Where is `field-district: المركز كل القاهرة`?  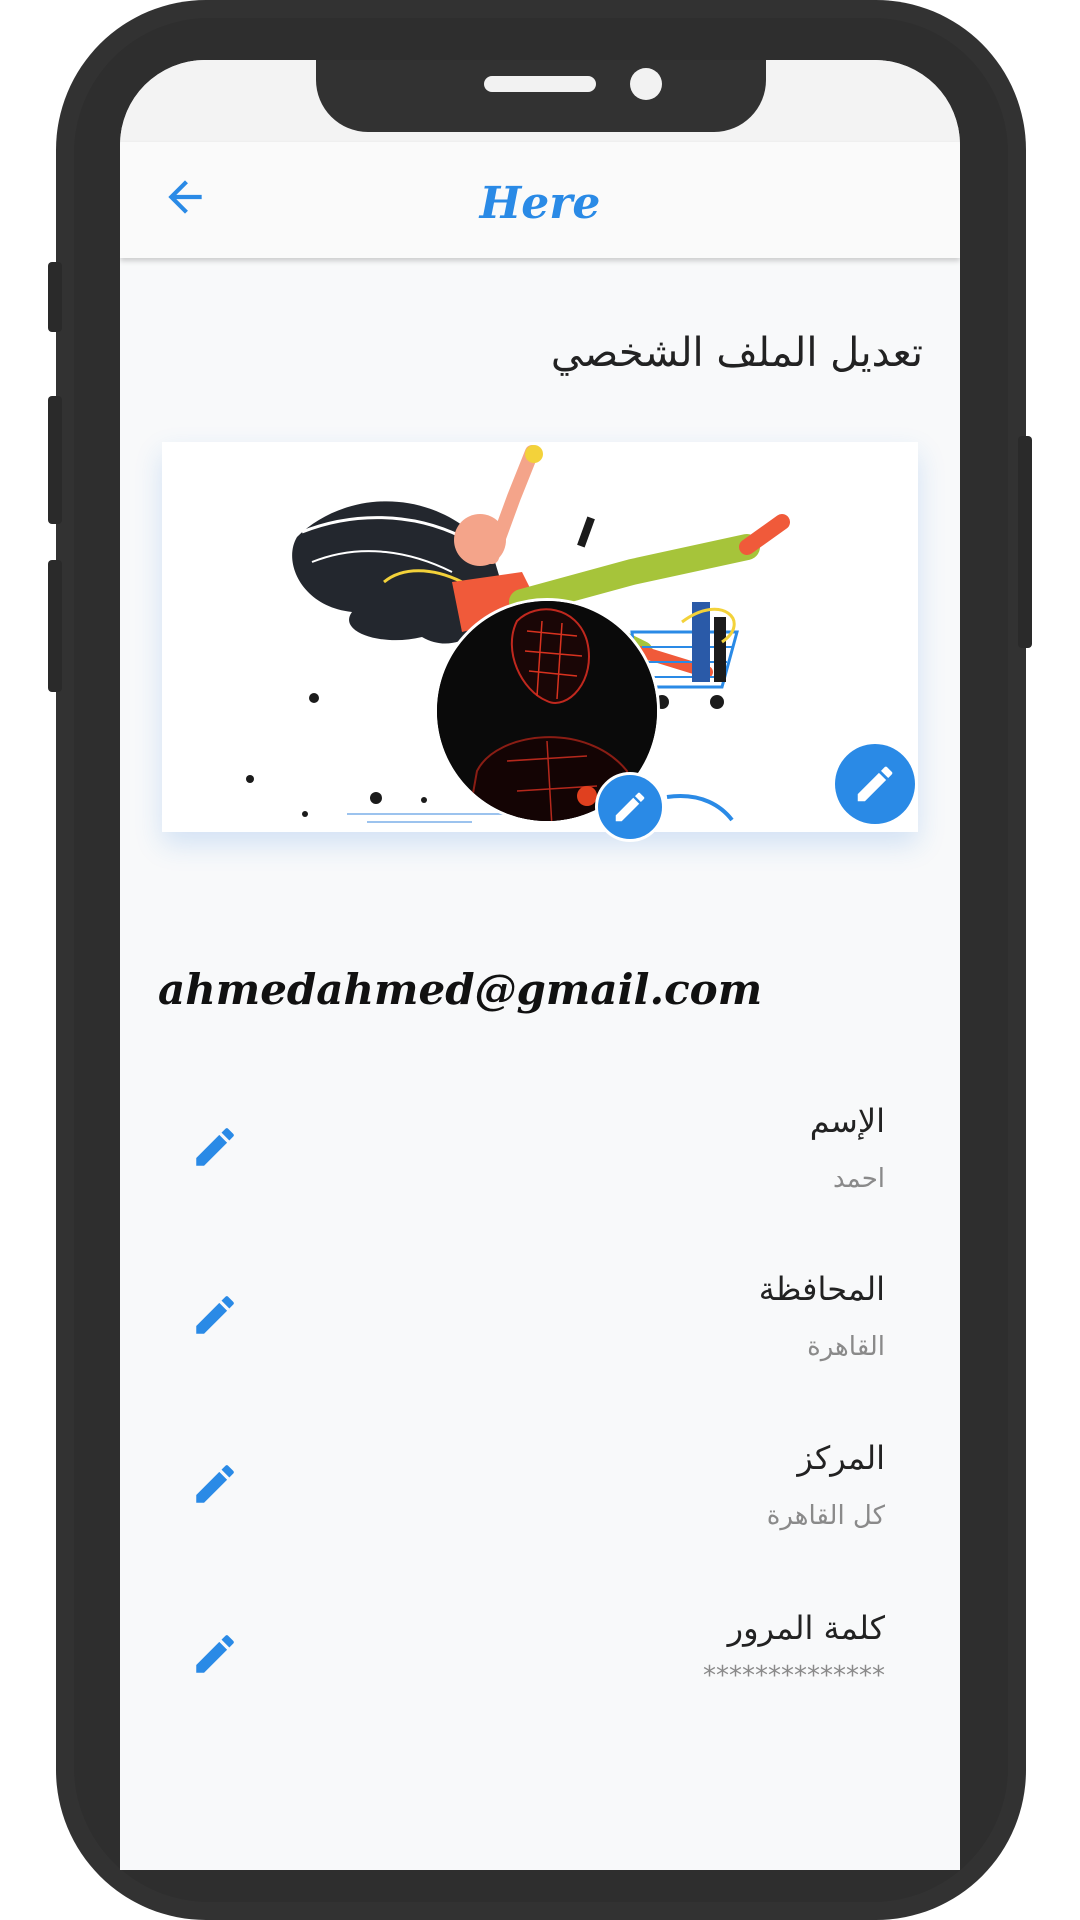
field-district: المركز كل القاهرة is located at coordinates (540, 1514).